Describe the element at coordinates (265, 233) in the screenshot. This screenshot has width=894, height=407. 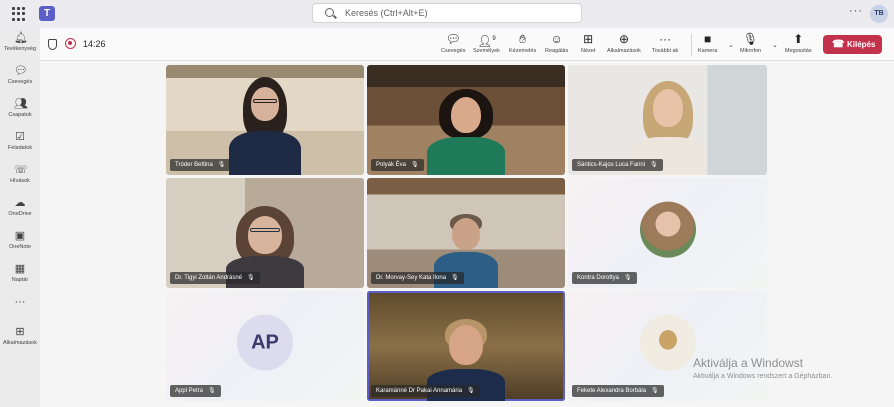
I see `participant-tile: Dr. Tigyi Zoltán Andrásné 🎙︎` at that location.